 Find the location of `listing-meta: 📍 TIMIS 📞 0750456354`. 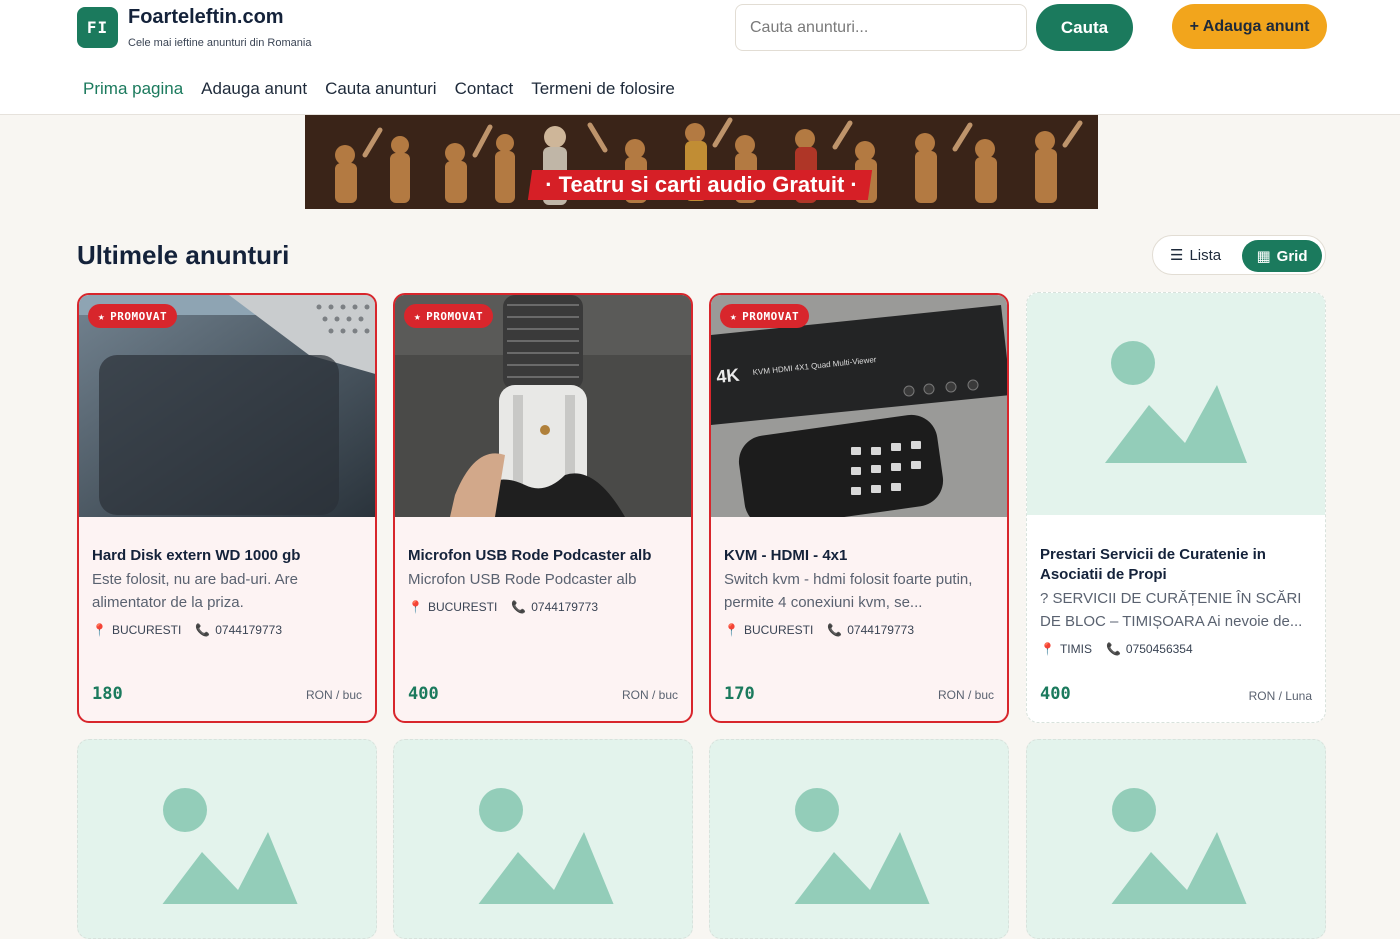

listing-meta: 📍 TIMIS 📞 0750456354 is located at coordinates (1116, 649).